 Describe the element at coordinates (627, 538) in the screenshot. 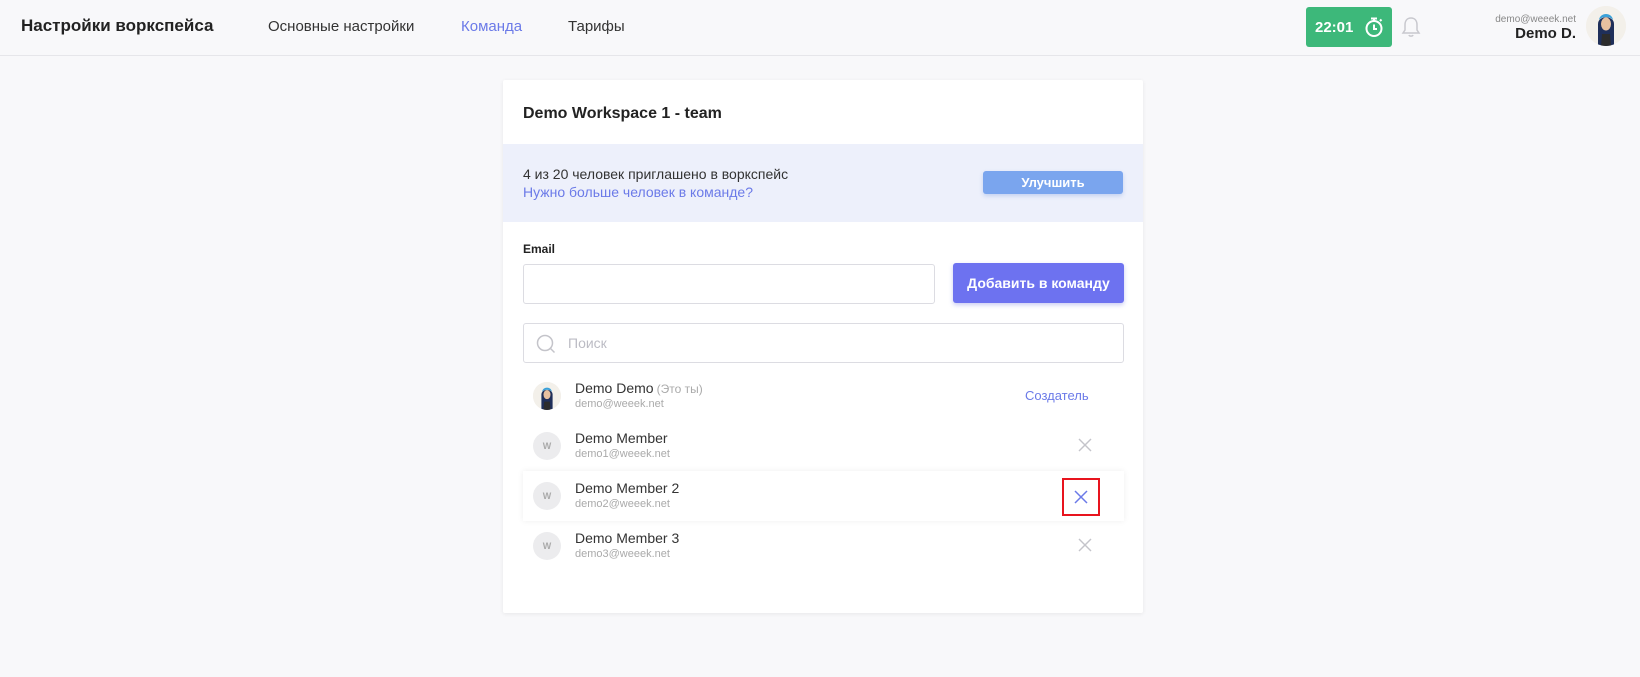

I see `member-name: Demo Member 3` at that location.